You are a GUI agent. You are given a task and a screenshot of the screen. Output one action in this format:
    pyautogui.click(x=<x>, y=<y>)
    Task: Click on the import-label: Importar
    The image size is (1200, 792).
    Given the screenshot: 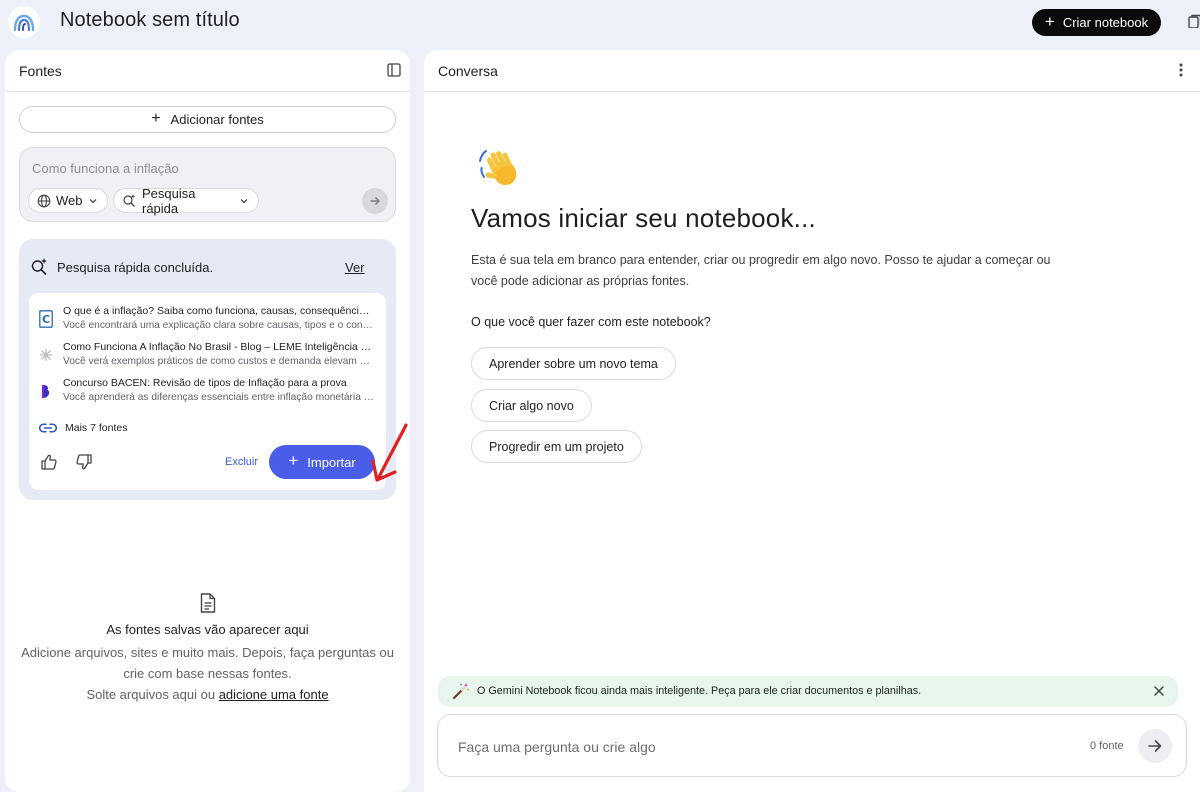 What is the action you would take?
    pyautogui.click(x=331, y=462)
    